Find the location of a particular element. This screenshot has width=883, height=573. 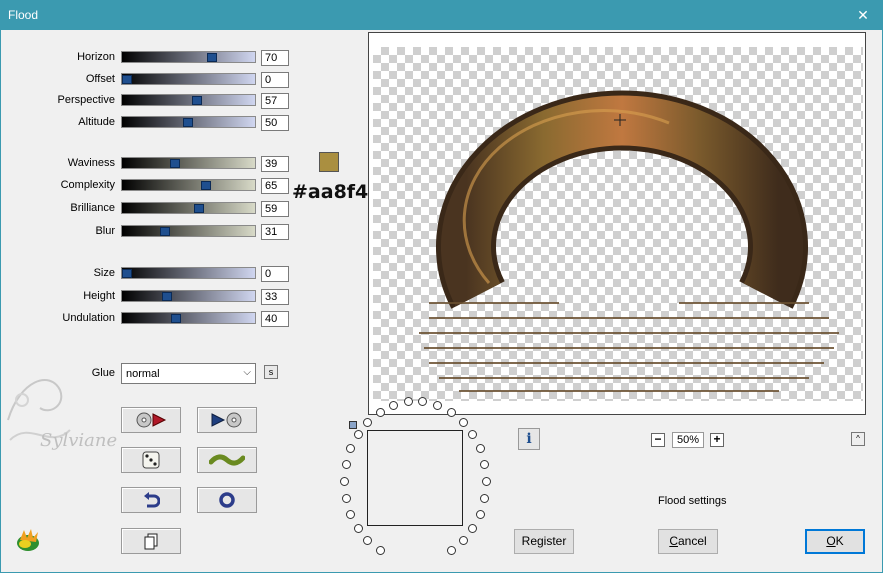

slider-height-thumb is located at coordinates (167, 296).